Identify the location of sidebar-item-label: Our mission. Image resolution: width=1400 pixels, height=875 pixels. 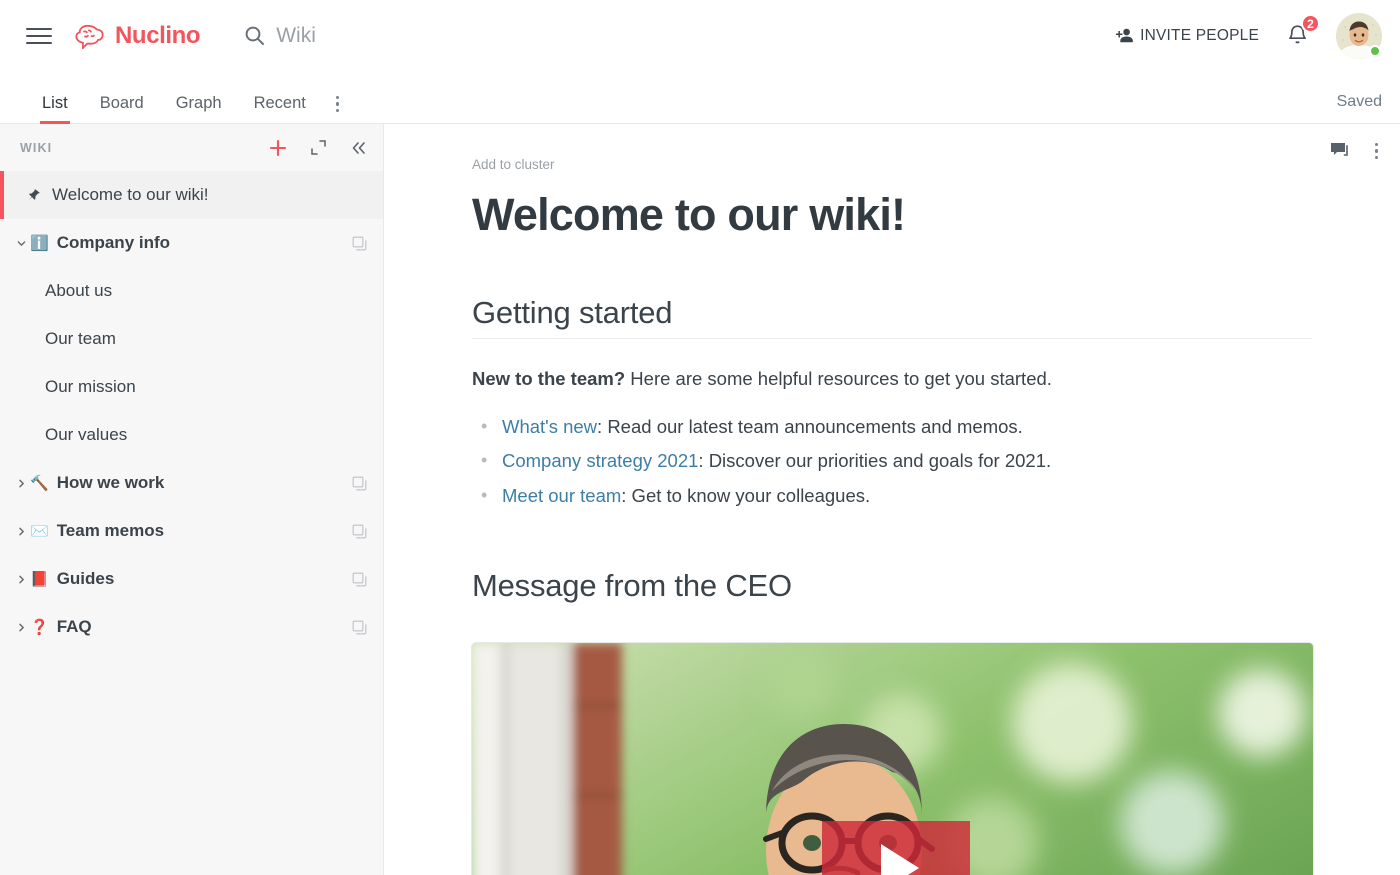
(90, 386).